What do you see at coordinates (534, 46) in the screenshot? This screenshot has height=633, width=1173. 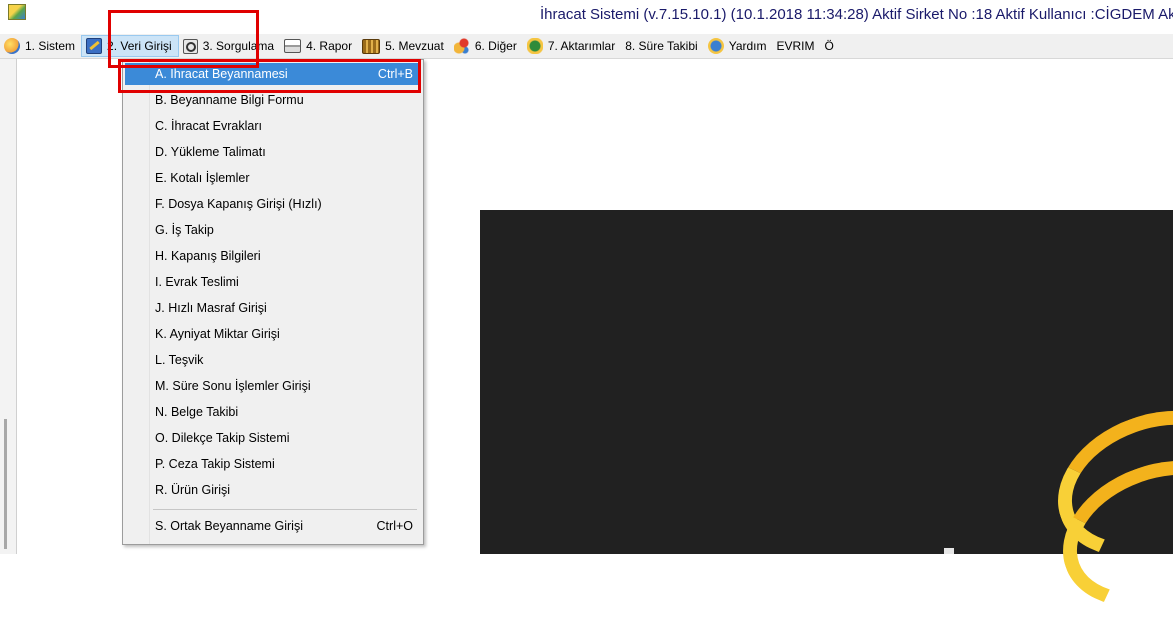 I see `aktarimlar-icon` at bounding box center [534, 46].